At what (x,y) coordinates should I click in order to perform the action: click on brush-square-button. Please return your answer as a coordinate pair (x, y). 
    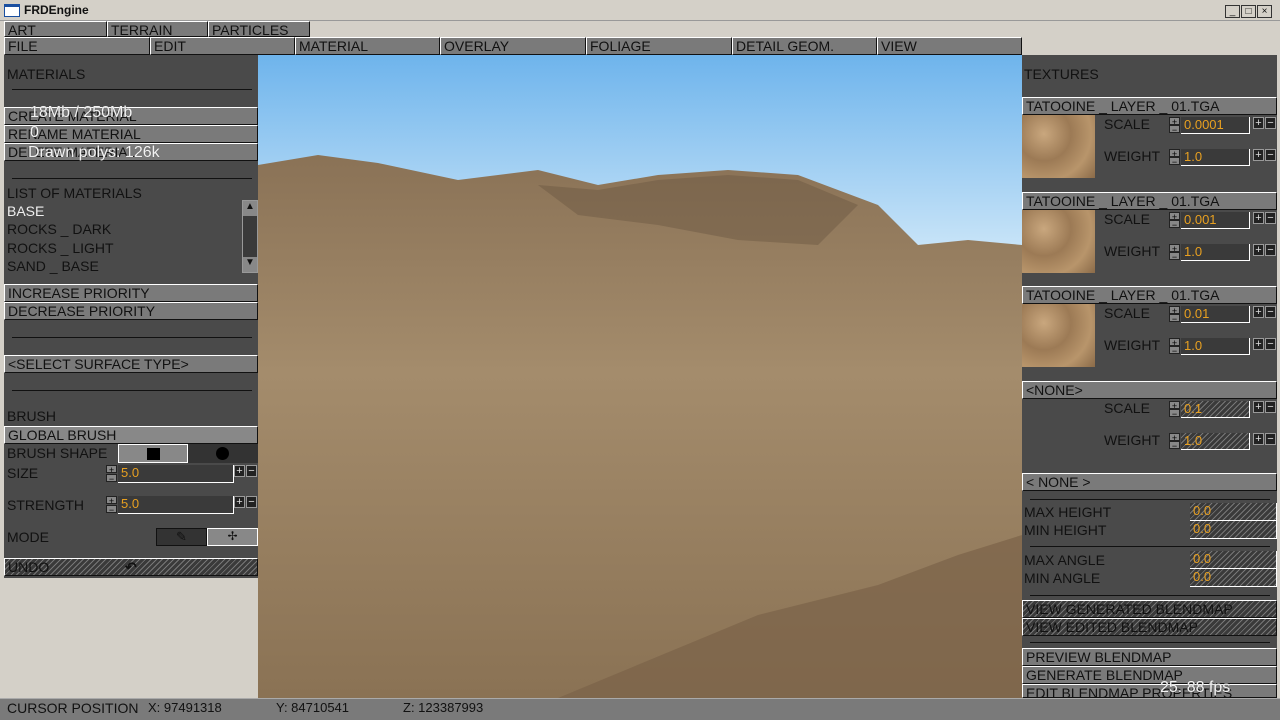
    Looking at the image, I should click on (153, 453).